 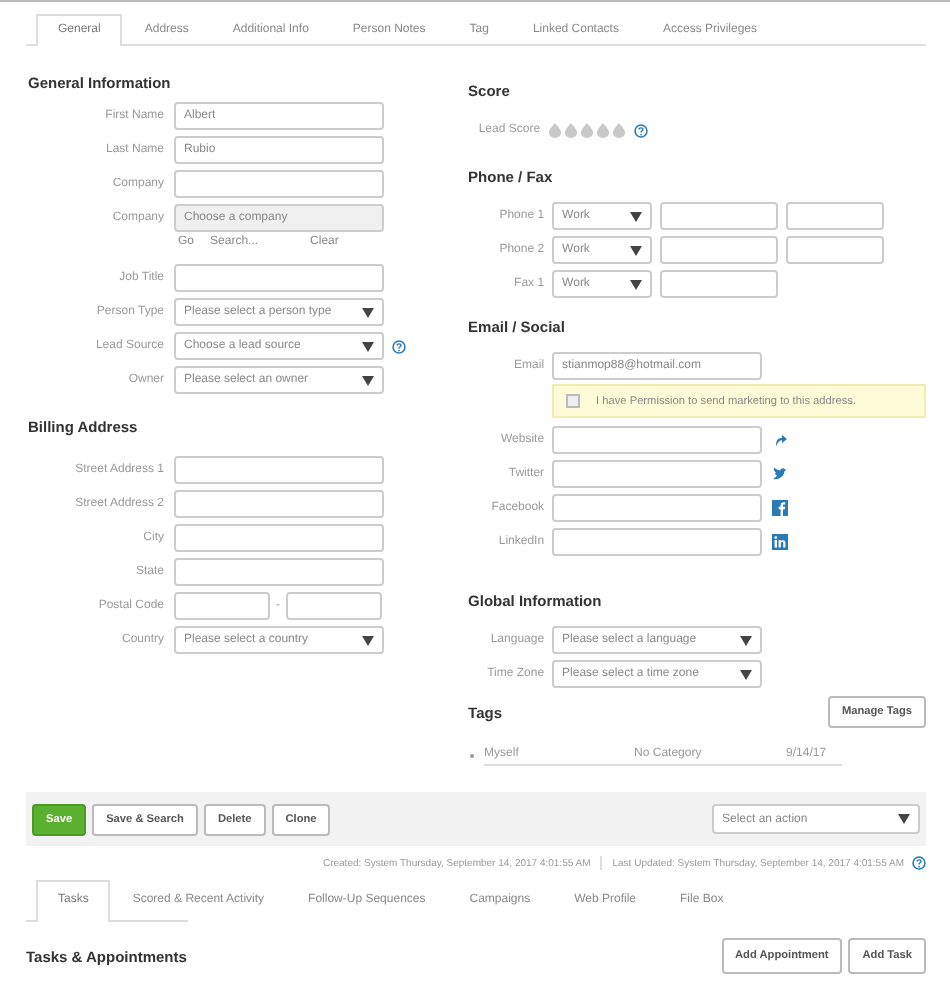 I want to click on checkbox, so click(x=573, y=401).